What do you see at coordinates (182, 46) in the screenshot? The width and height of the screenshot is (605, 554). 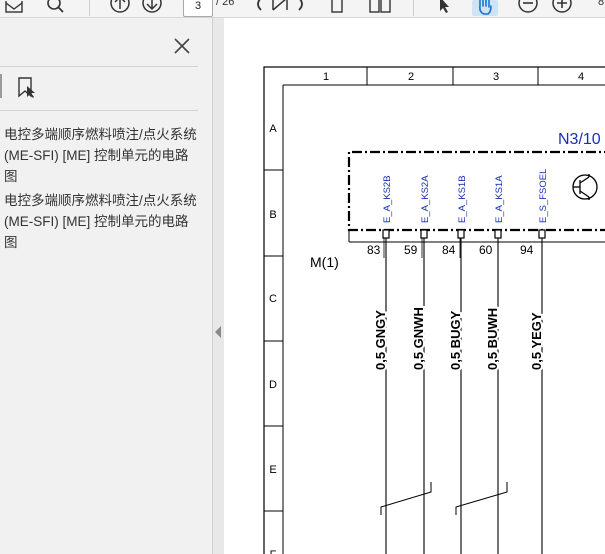 I see `close-icon` at bounding box center [182, 46].